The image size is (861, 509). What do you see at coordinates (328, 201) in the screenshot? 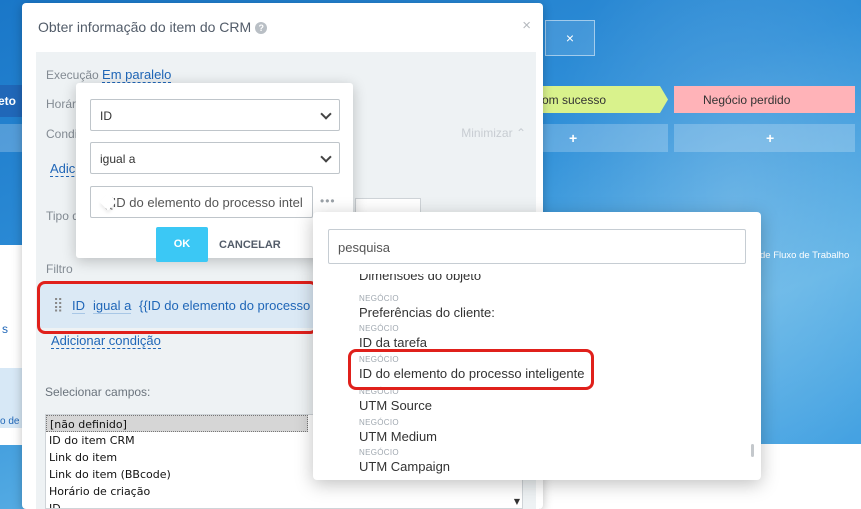
I see `more-icon: •••` at bounding box center [328, 201].